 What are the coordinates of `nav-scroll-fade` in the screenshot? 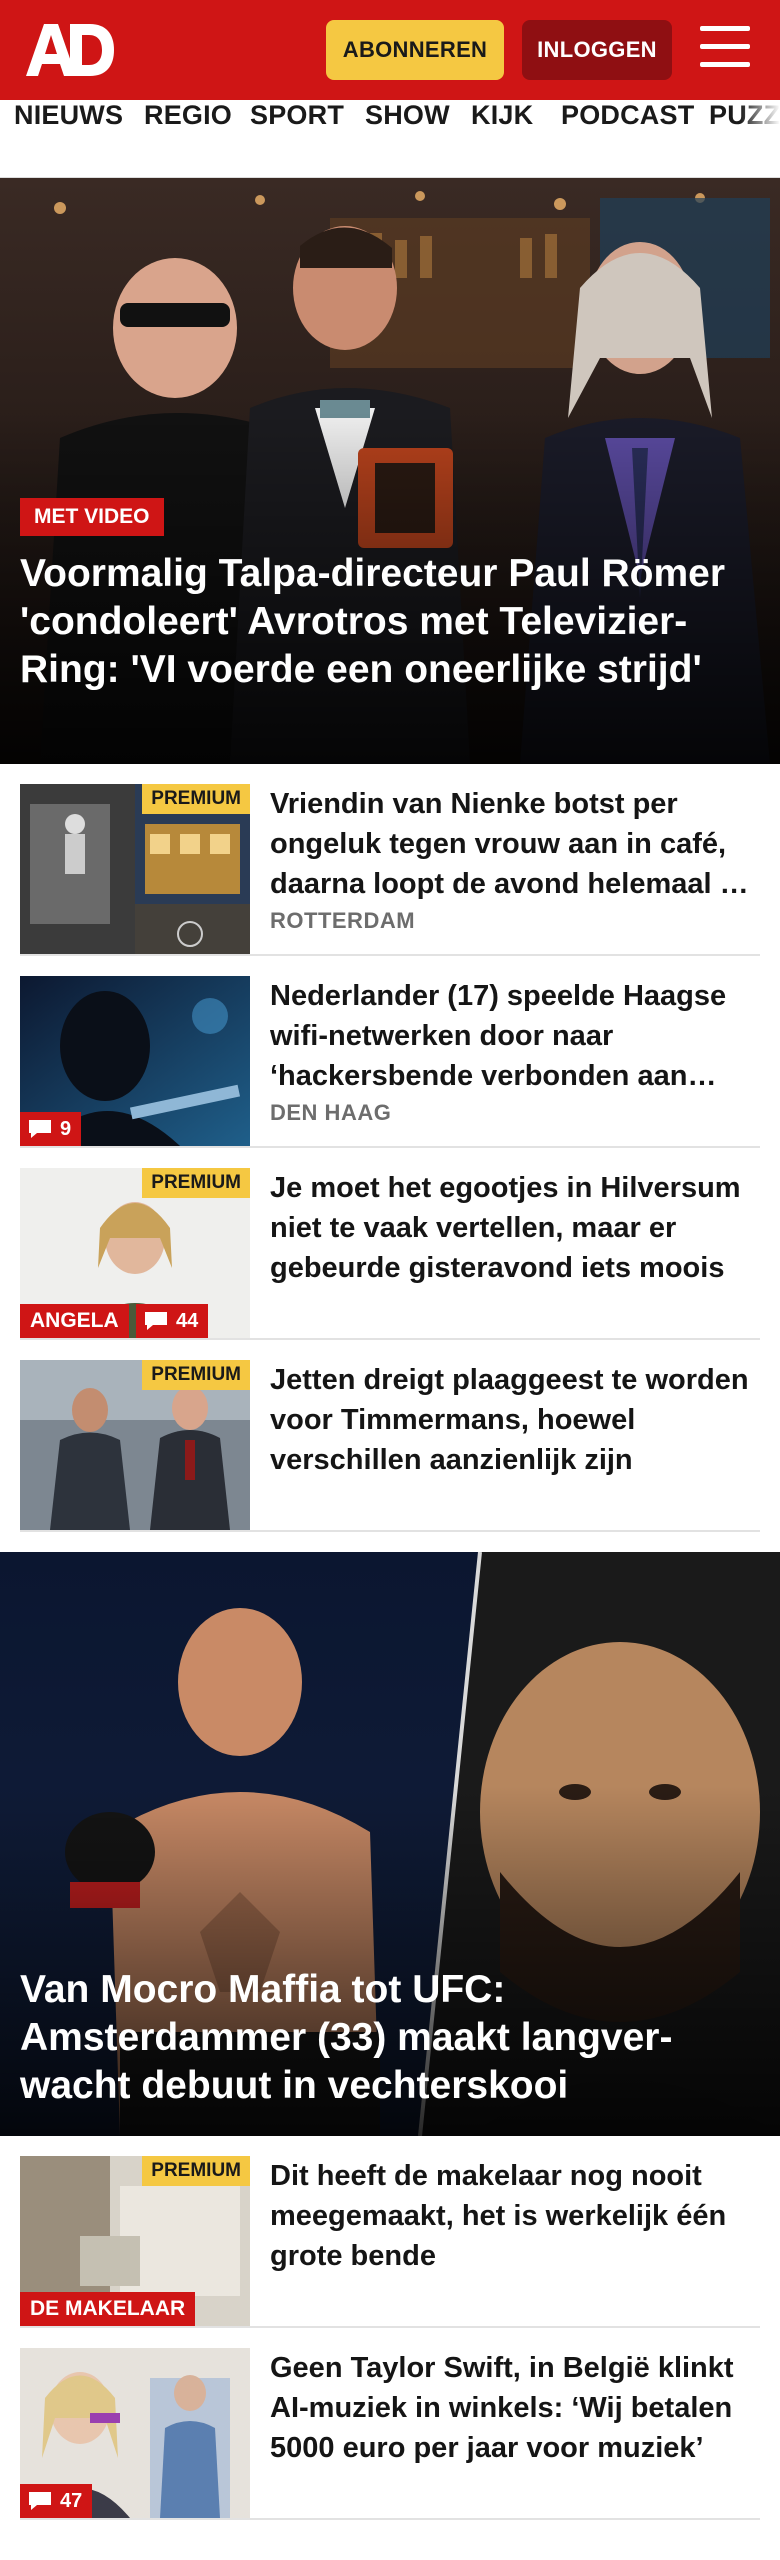 It's located at (760, 138).